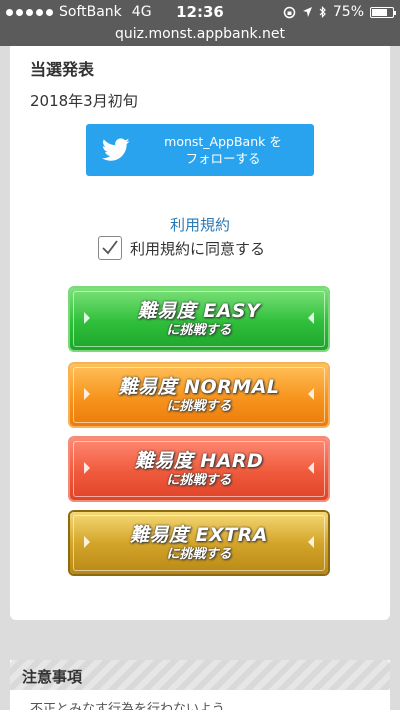 This screenshot has height=710, width=400. What do you see at coordinates (84, 101) in the screenshot?
I see `announcement-date: 2018年3月初旬` at bounding box center [84, 101].